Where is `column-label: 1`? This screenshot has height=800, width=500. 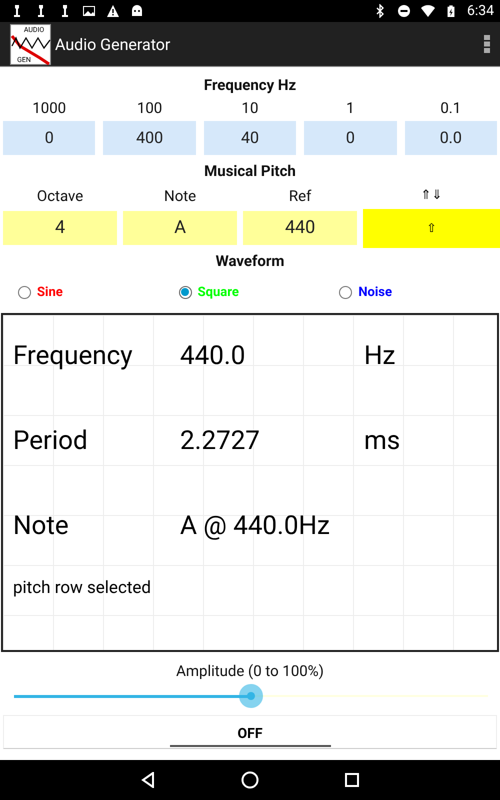 column-label: 1 is located at coordinates (350, 108).